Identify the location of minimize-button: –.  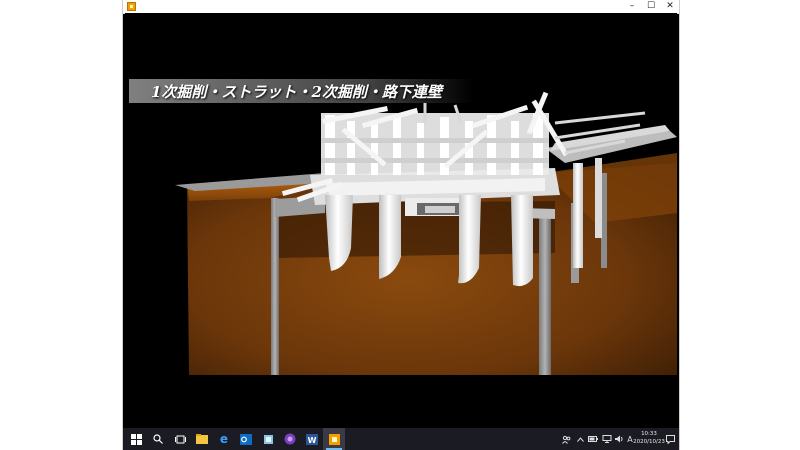
(632, 6).